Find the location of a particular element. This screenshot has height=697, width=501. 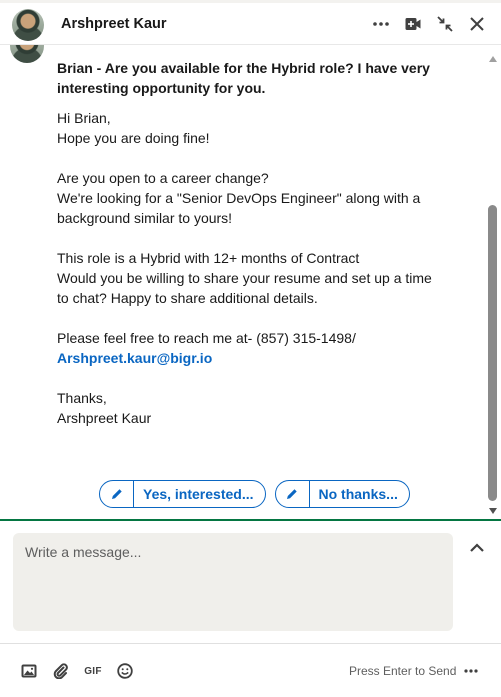

close-icon is located at coordinates (477, 24).